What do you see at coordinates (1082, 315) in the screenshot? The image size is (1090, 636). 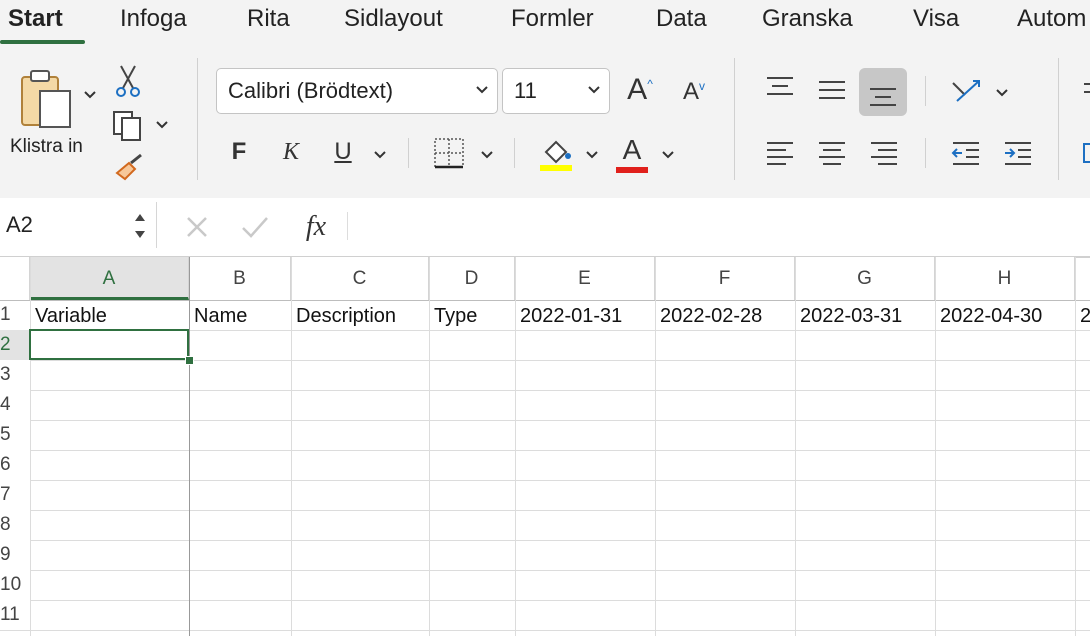 I see `cell-i1: 2` at bounding box center [1082, 315].